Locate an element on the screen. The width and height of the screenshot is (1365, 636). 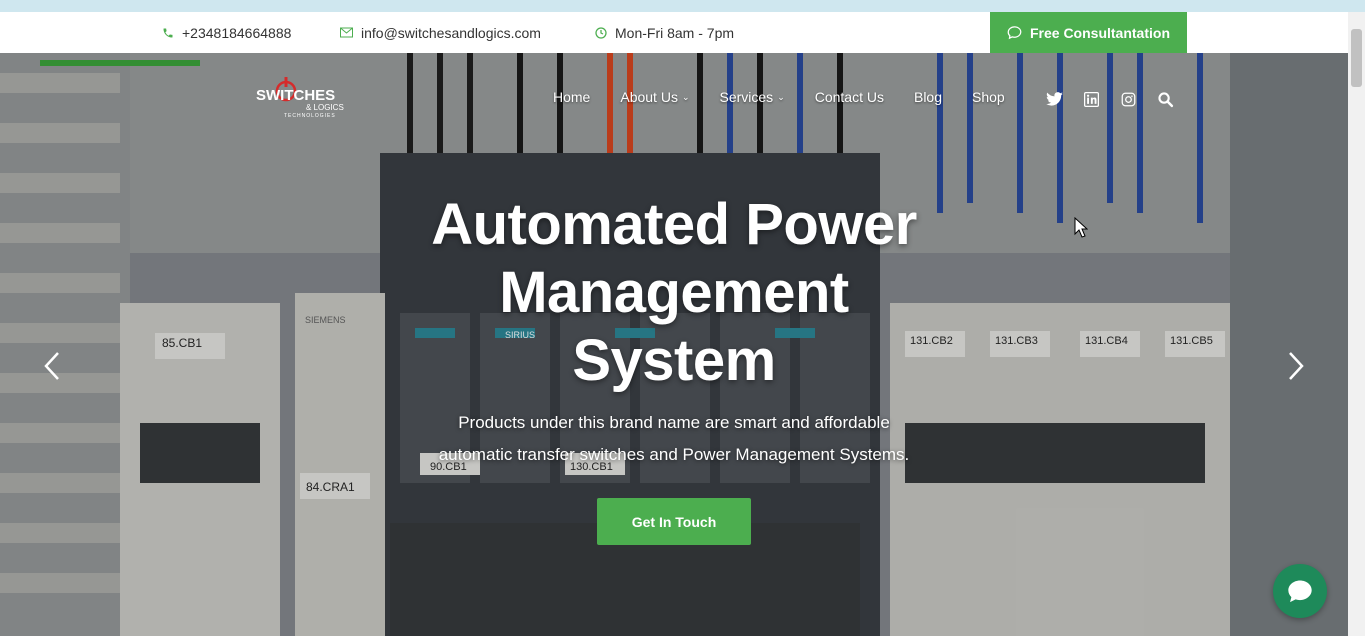
get-in-touch-button: Get In Touch is located at coordinates (674, 521).